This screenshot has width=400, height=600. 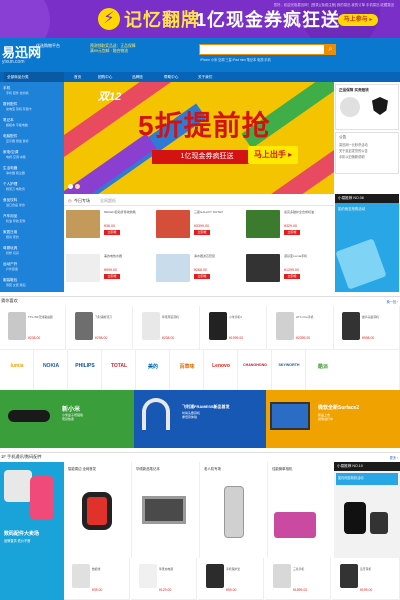 What do you see at coordinates (166, 510) in the screenshot?
I see `floor-item: 华硕新品笔记本` at bounding box center [166, 510].